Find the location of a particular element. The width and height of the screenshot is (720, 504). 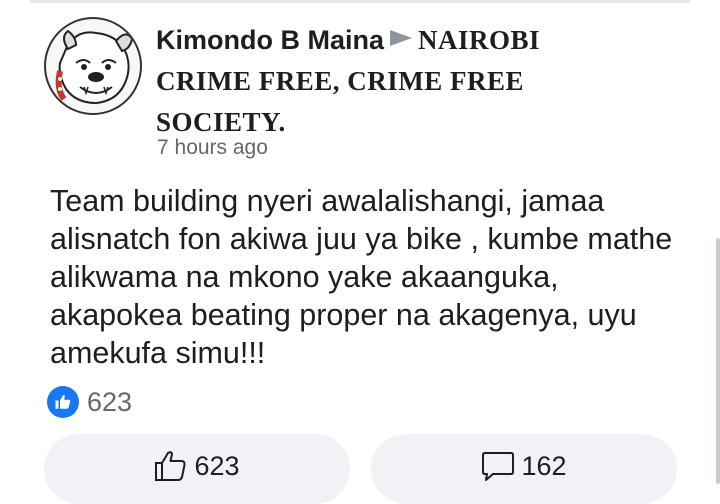

like-icon is located at coordinates (63, 402).